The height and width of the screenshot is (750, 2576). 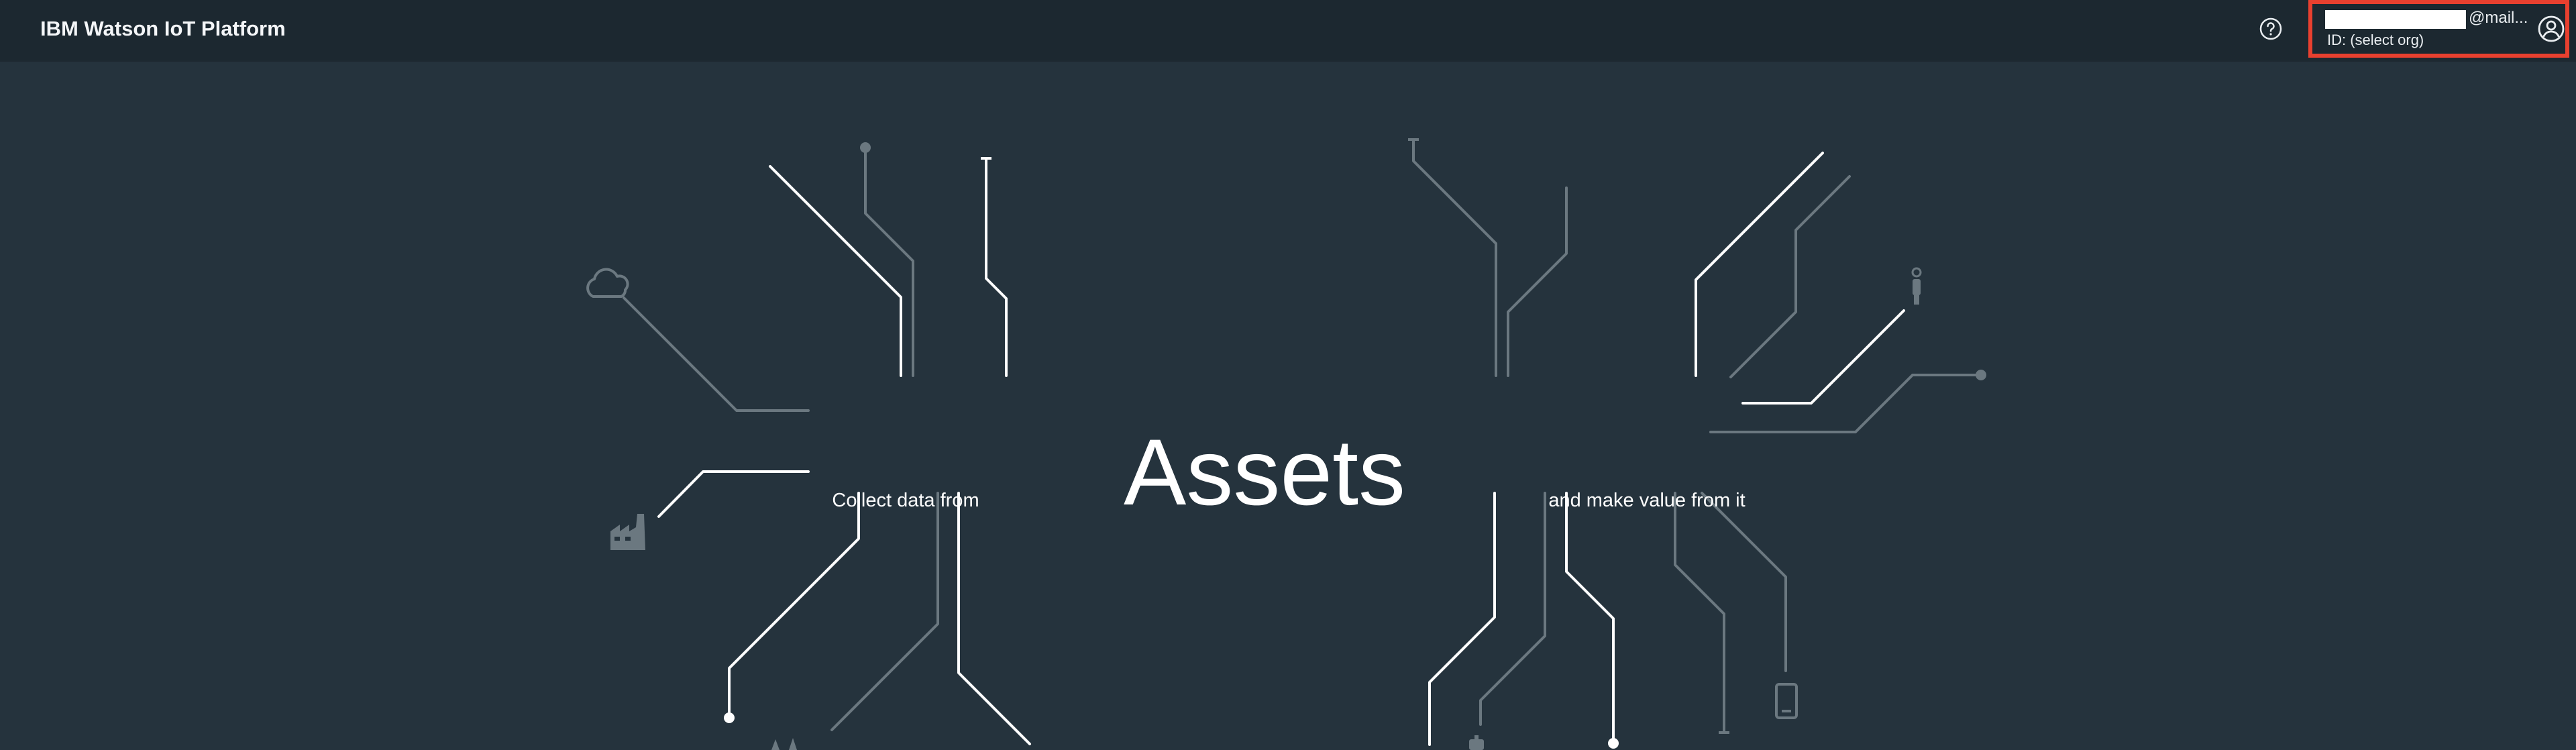 I want to click on help-icon, so click(x=2271, y=29).